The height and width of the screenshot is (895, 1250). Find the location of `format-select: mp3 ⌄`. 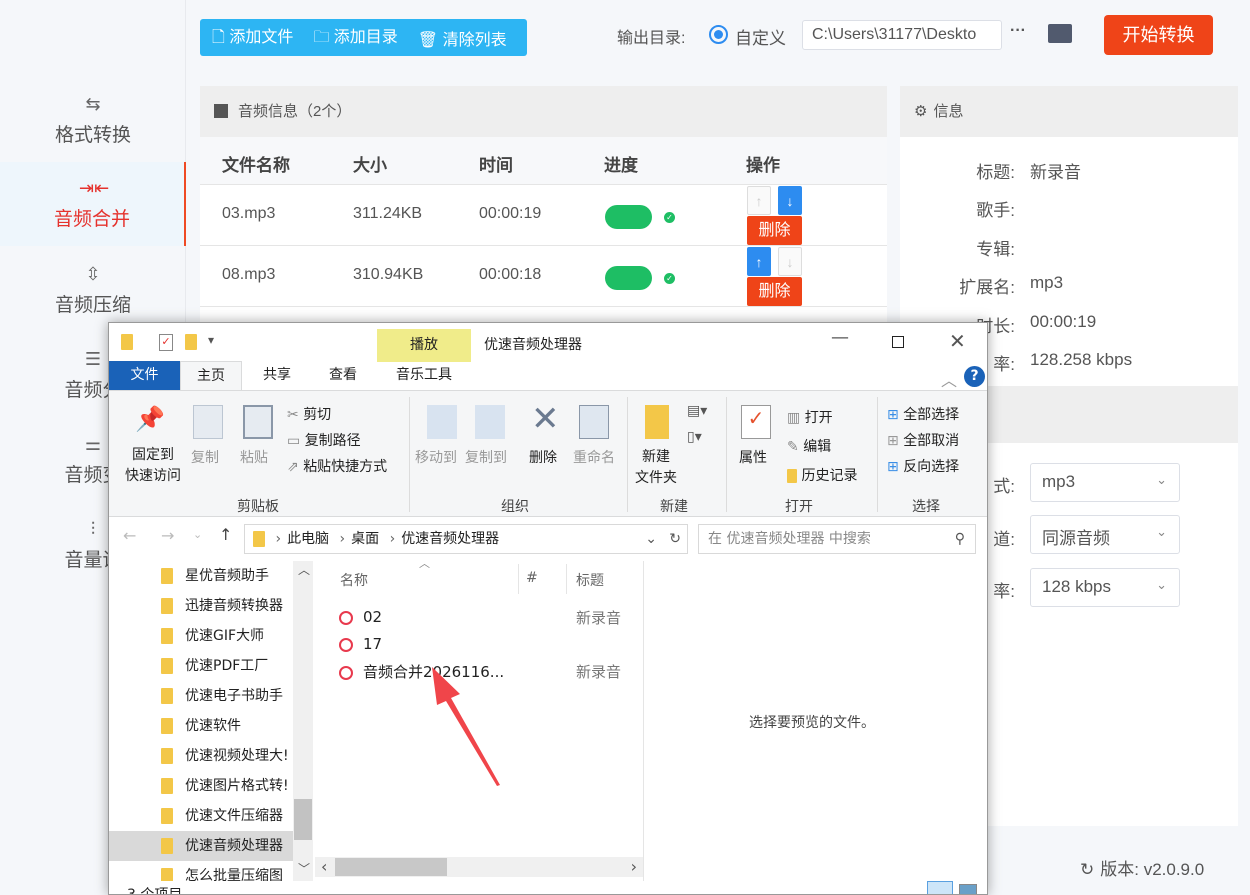

format-select: mp3 ⌄ is located at coordinates (1105, 482).